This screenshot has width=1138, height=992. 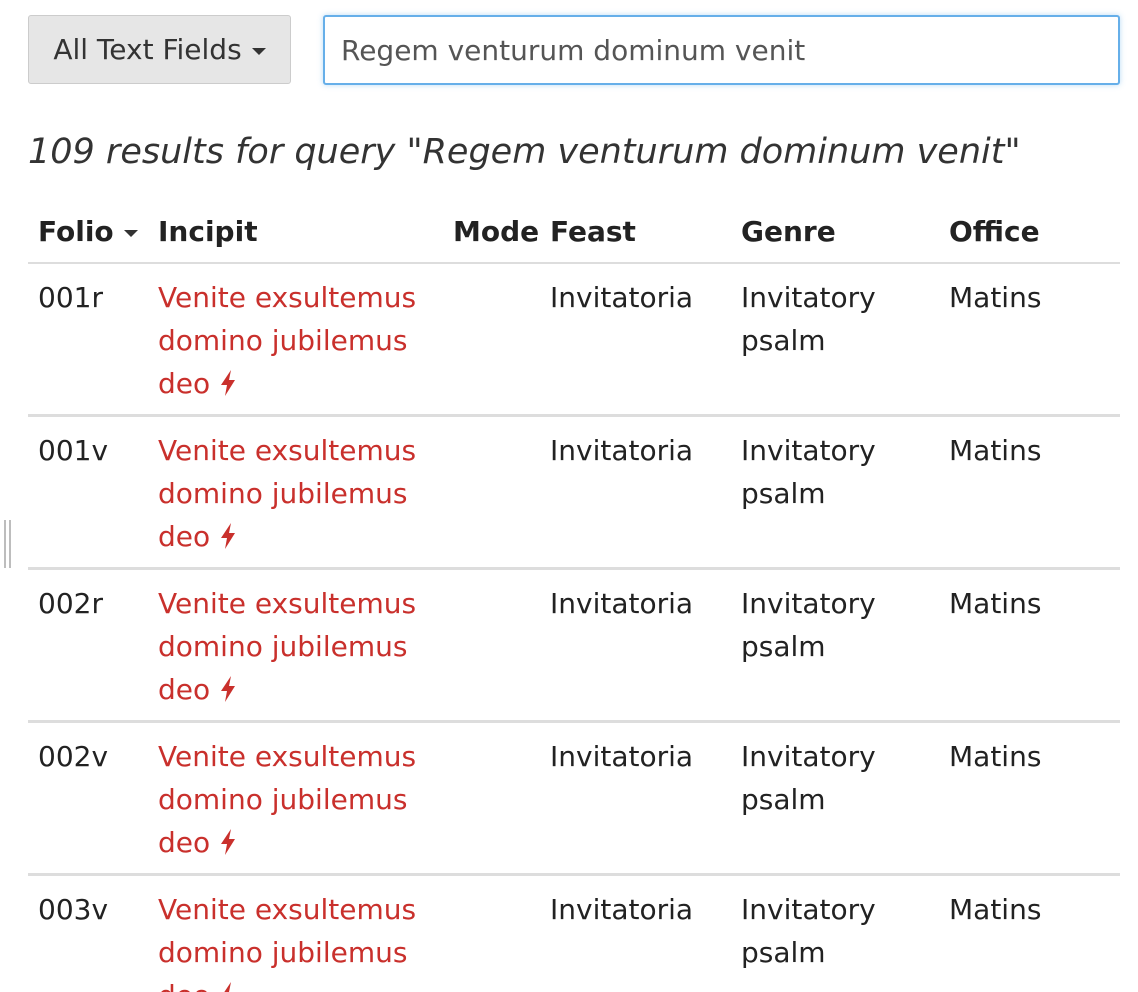 I want to click on genre-column-header: Genre, so click(x=835, y=234).